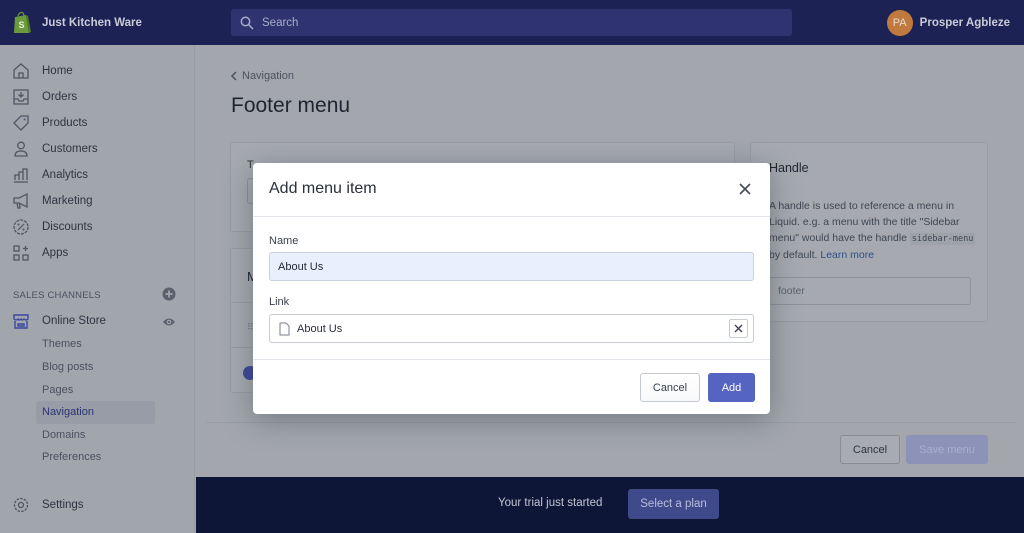 This screenshot has height=533, width=1024. Describe the element at coordinates (70, 149) in the screenshot. I see `sidebar-item-label: Customers` at that location.